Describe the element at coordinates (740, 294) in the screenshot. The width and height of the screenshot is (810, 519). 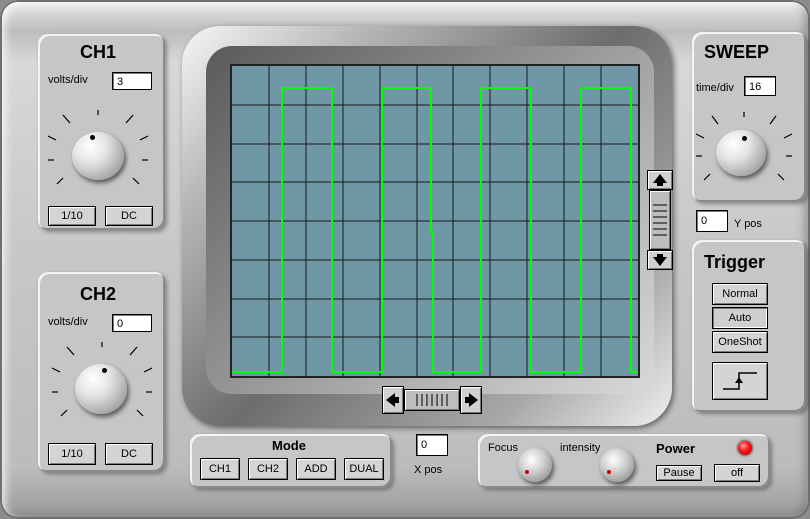
I see `trigger-normal-button: Normal` at that location.